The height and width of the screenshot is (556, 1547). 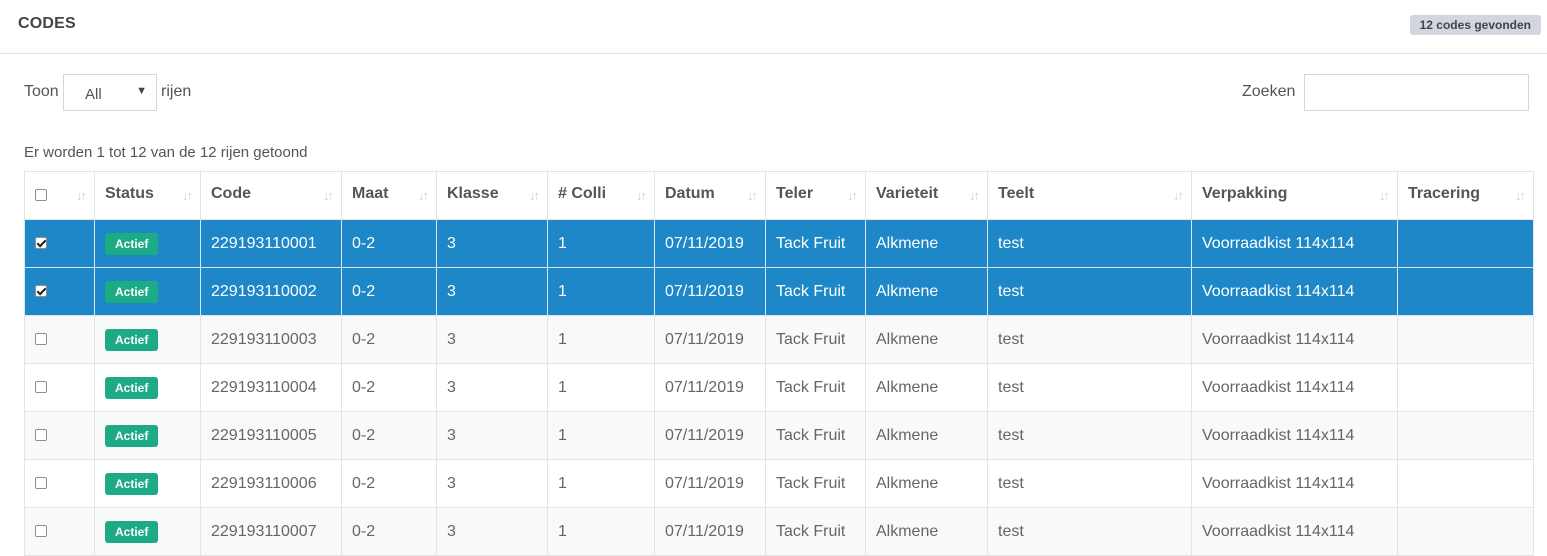 What do you see at coordinates (389, 435) in the screenshot?
I see `cell-maat: 0-2` at bounding box center [389, 435].